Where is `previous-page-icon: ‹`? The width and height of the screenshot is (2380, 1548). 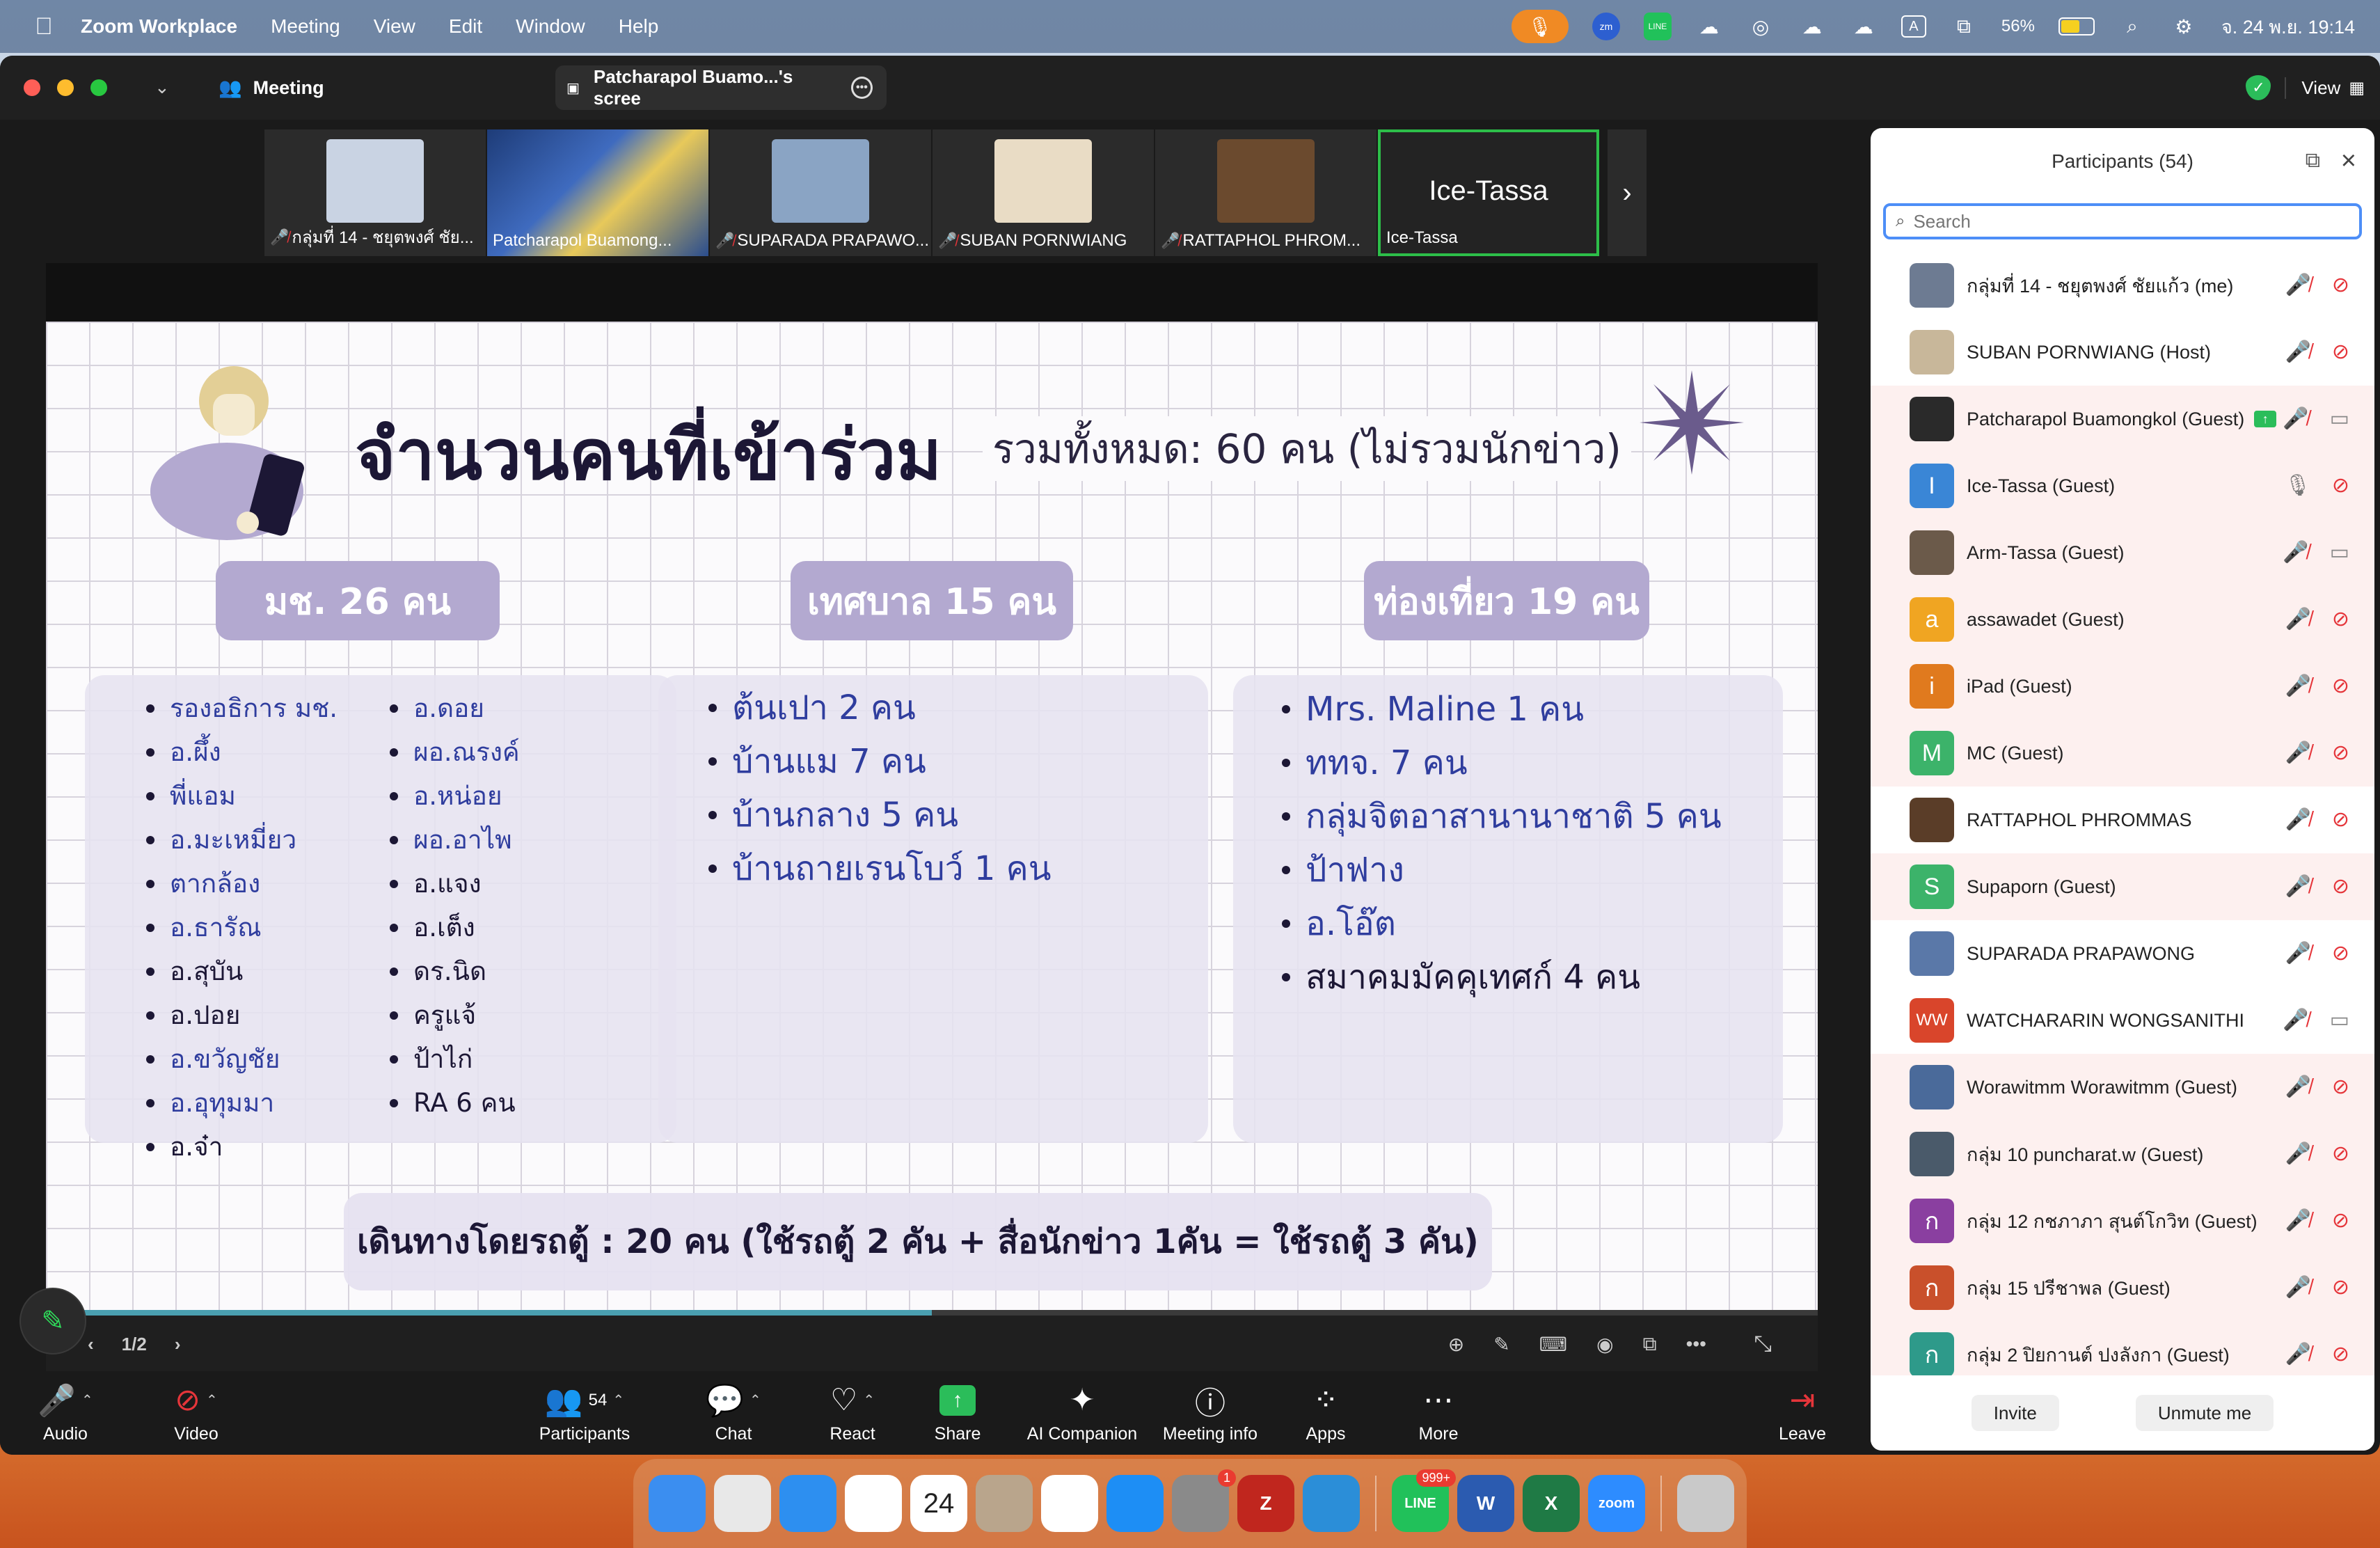
previous-page-icon: ‹ is located at coordinates (91, 1344).